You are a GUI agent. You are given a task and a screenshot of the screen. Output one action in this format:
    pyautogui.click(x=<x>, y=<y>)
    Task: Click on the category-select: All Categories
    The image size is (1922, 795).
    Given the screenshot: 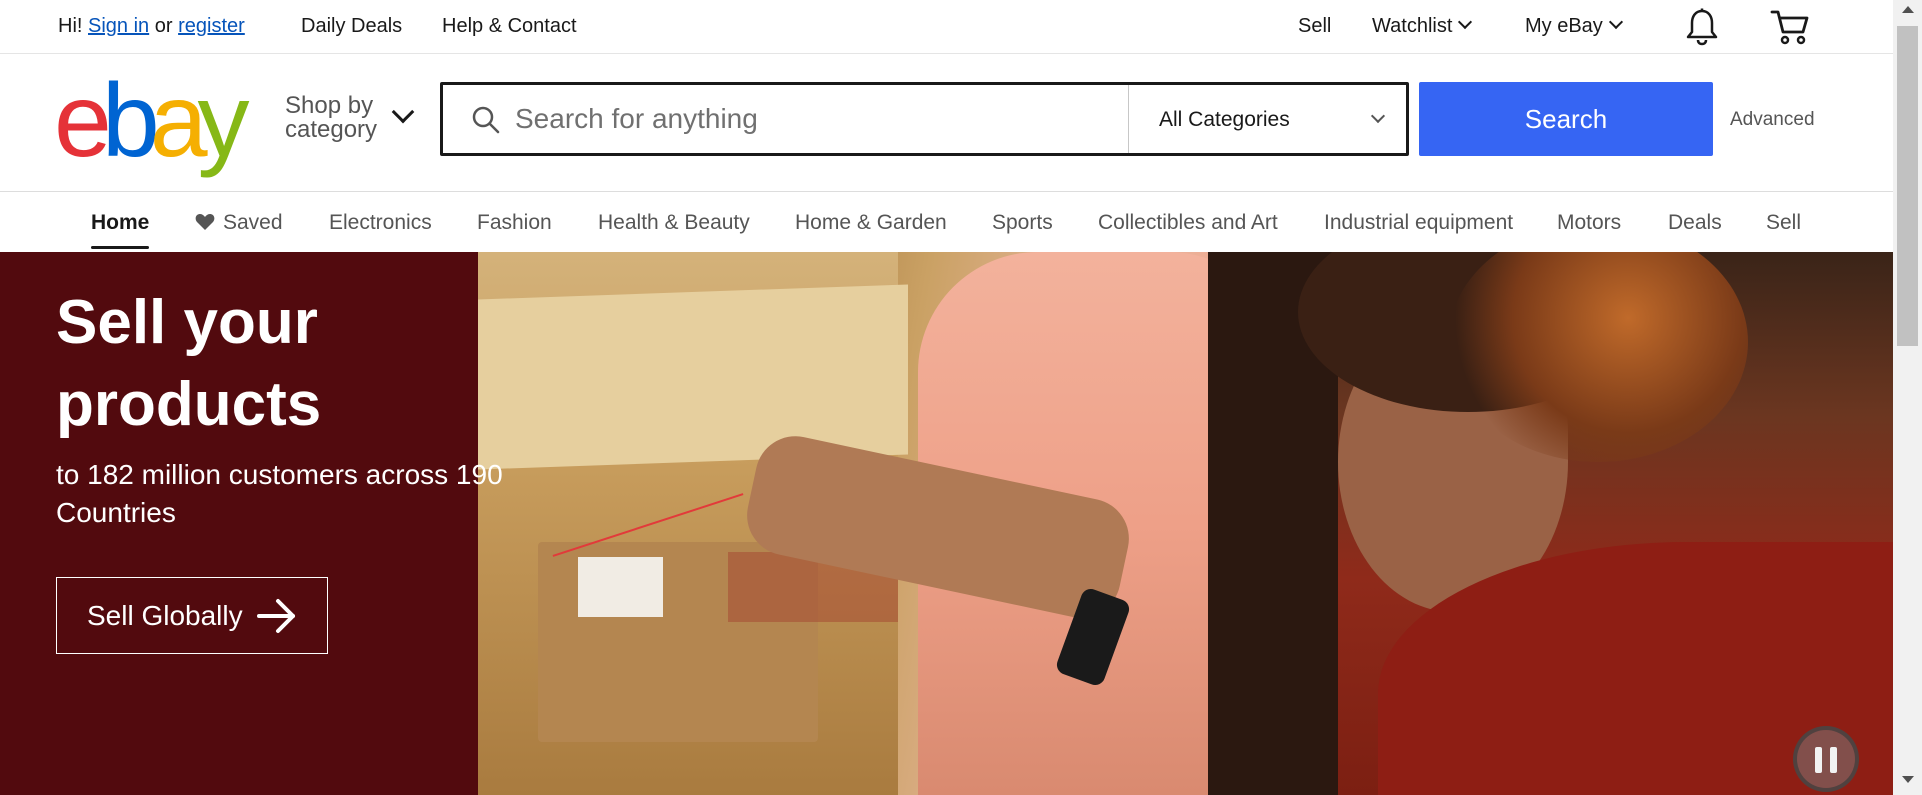 What is the action you would take?
    pyautogui.click(x=1224, y=120)
    